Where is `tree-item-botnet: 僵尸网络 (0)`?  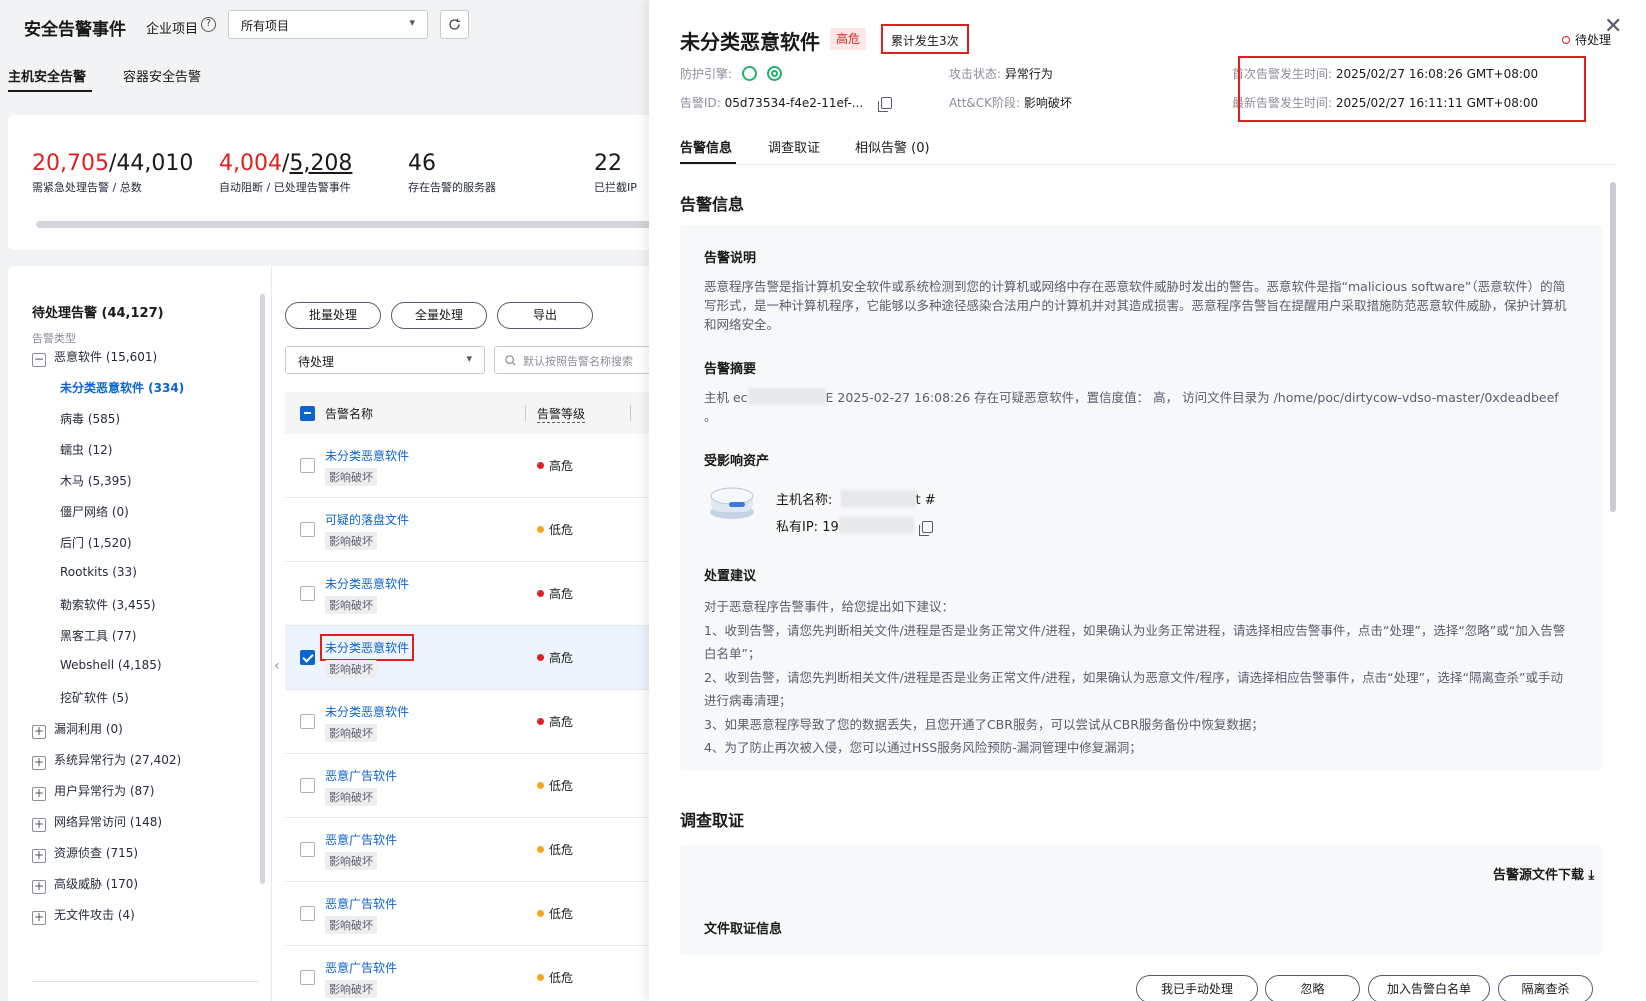
tree-item-botnet: 僵尸网络 (0) is located at coordinates (94, 511).